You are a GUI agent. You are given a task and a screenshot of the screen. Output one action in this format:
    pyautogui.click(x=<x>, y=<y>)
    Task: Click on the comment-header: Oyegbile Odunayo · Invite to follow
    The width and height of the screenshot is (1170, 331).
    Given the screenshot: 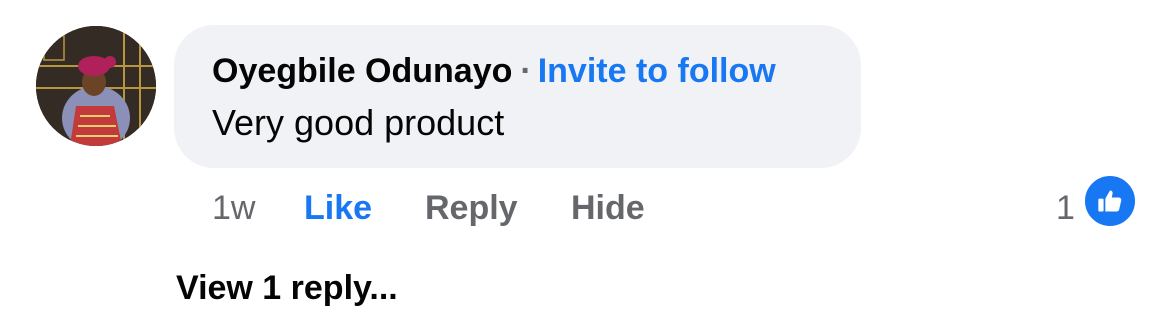 What is the action you would take?
    pyautogui.click(x=494, y=71)
    